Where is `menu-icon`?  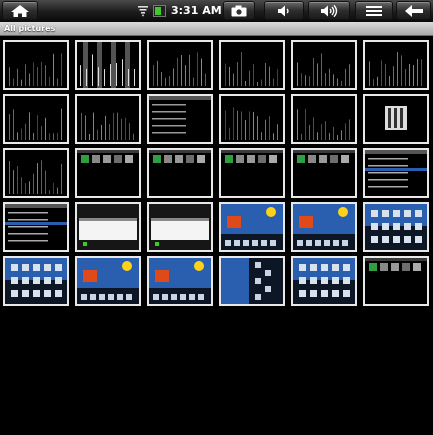
menu-icon is located at coordinates (374, 10).